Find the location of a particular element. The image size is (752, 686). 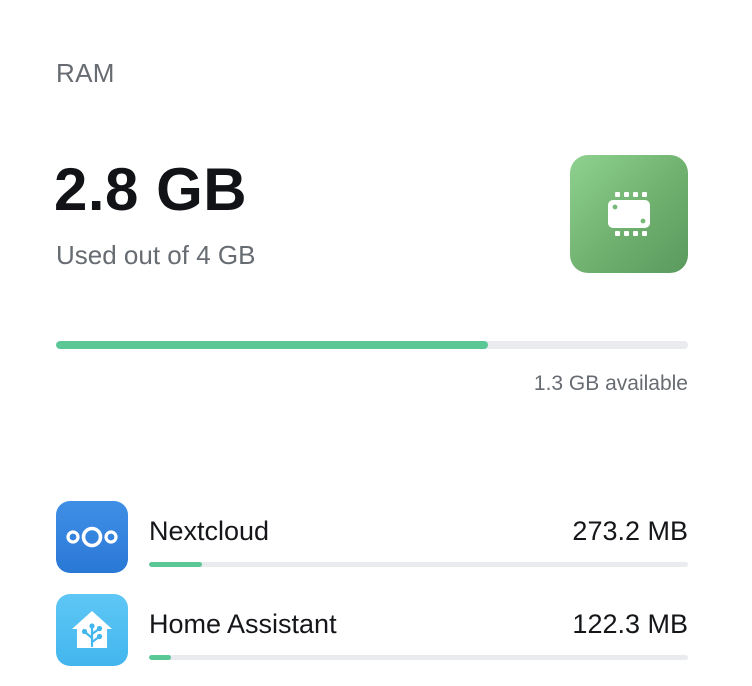

app-name: Nextcloud is located at coordinates (209, 531).